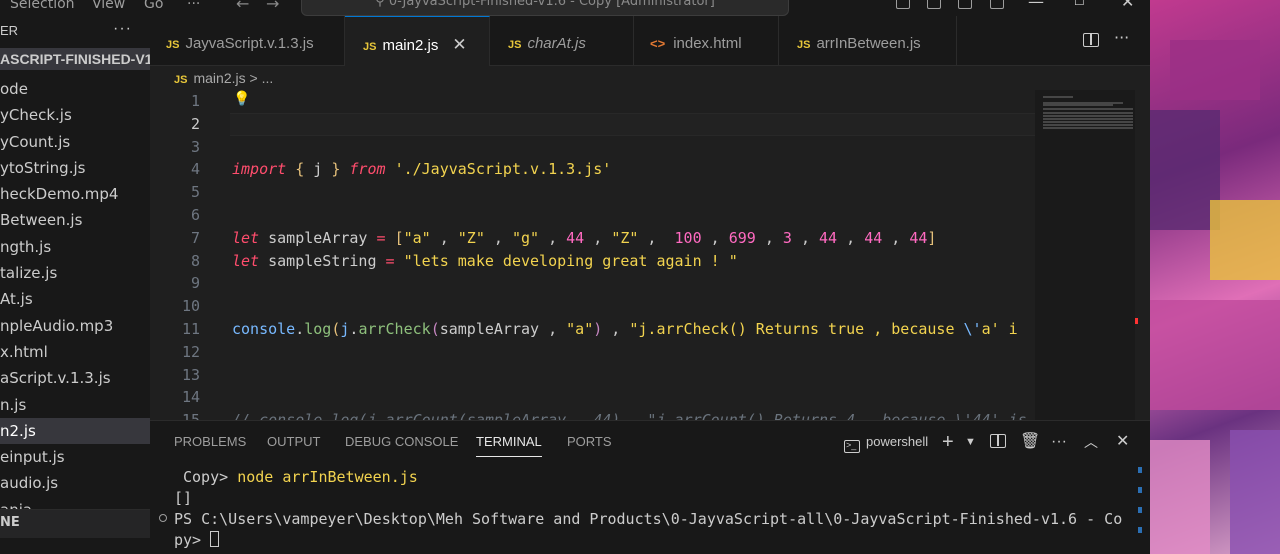  What do you see at coordinates (246, 261) in the screenshot?
I see `keyword: let` at bounding box center [246, 261].